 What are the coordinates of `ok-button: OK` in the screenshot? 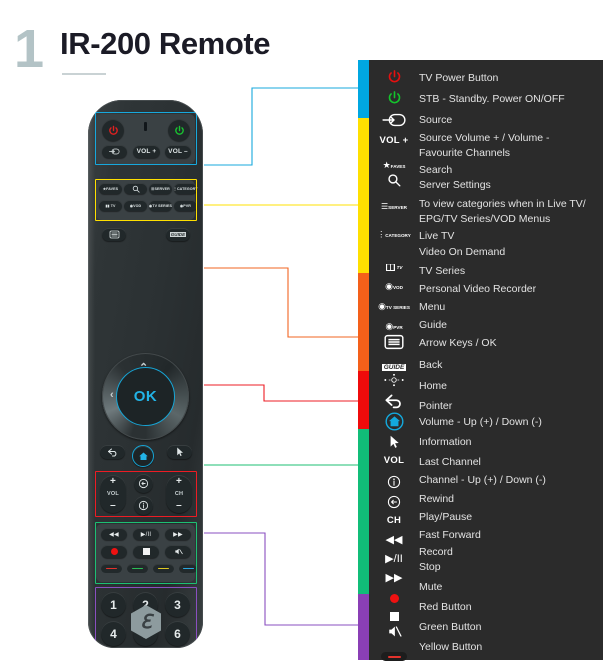 It's located at (145, 396).